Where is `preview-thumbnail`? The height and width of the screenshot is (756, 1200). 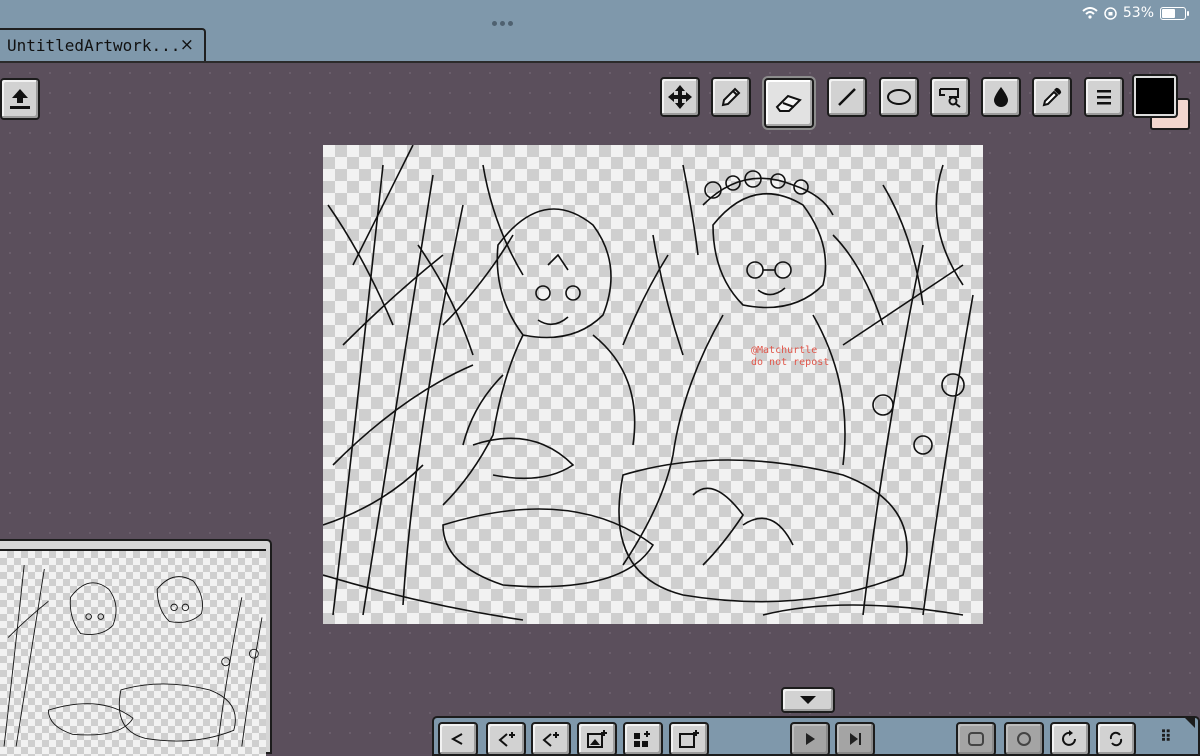 preview-thumbnail is located at coordinates (133, 652).